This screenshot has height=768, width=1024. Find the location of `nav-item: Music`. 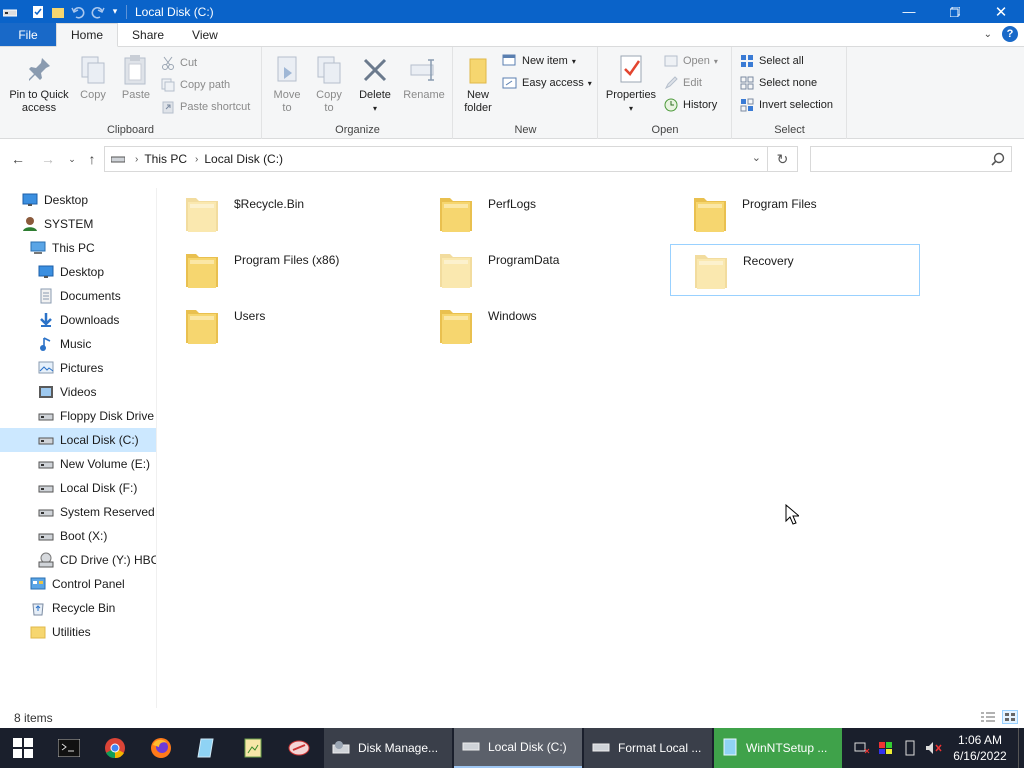

nav-item: Music is located at coordinates (78, 344).